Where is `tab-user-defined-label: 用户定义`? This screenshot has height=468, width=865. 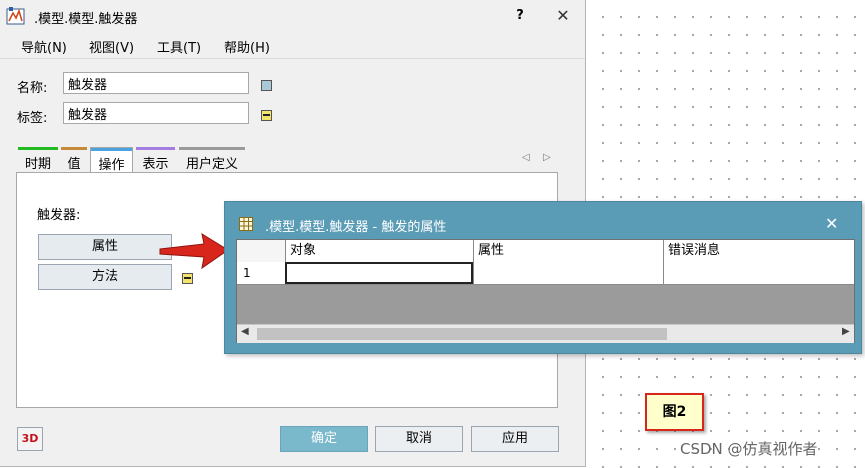 tab-user-defined-label: 用户定义 is located at coordinates (211, 164).